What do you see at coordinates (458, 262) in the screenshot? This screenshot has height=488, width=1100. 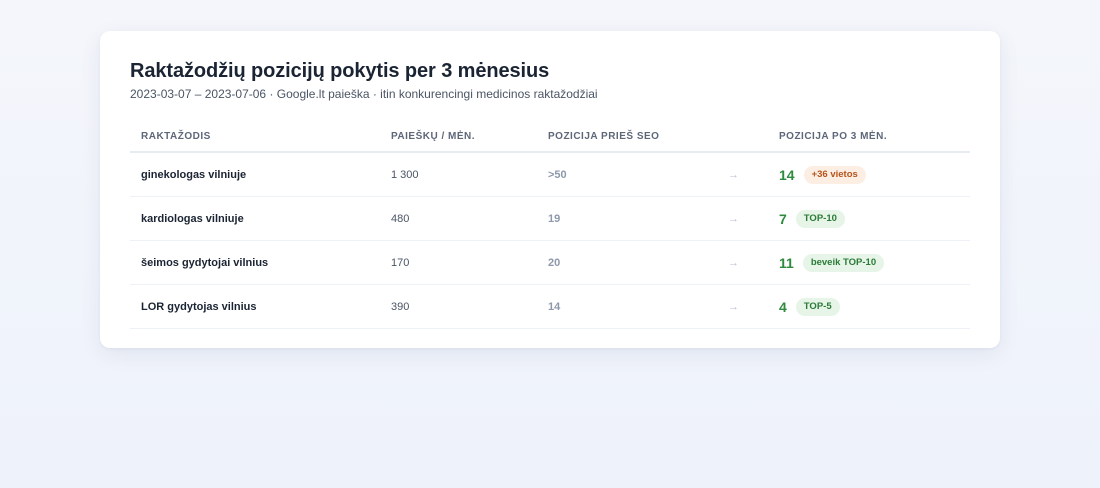 I see `volume-cell: 170` at bounding box center [458, 262].